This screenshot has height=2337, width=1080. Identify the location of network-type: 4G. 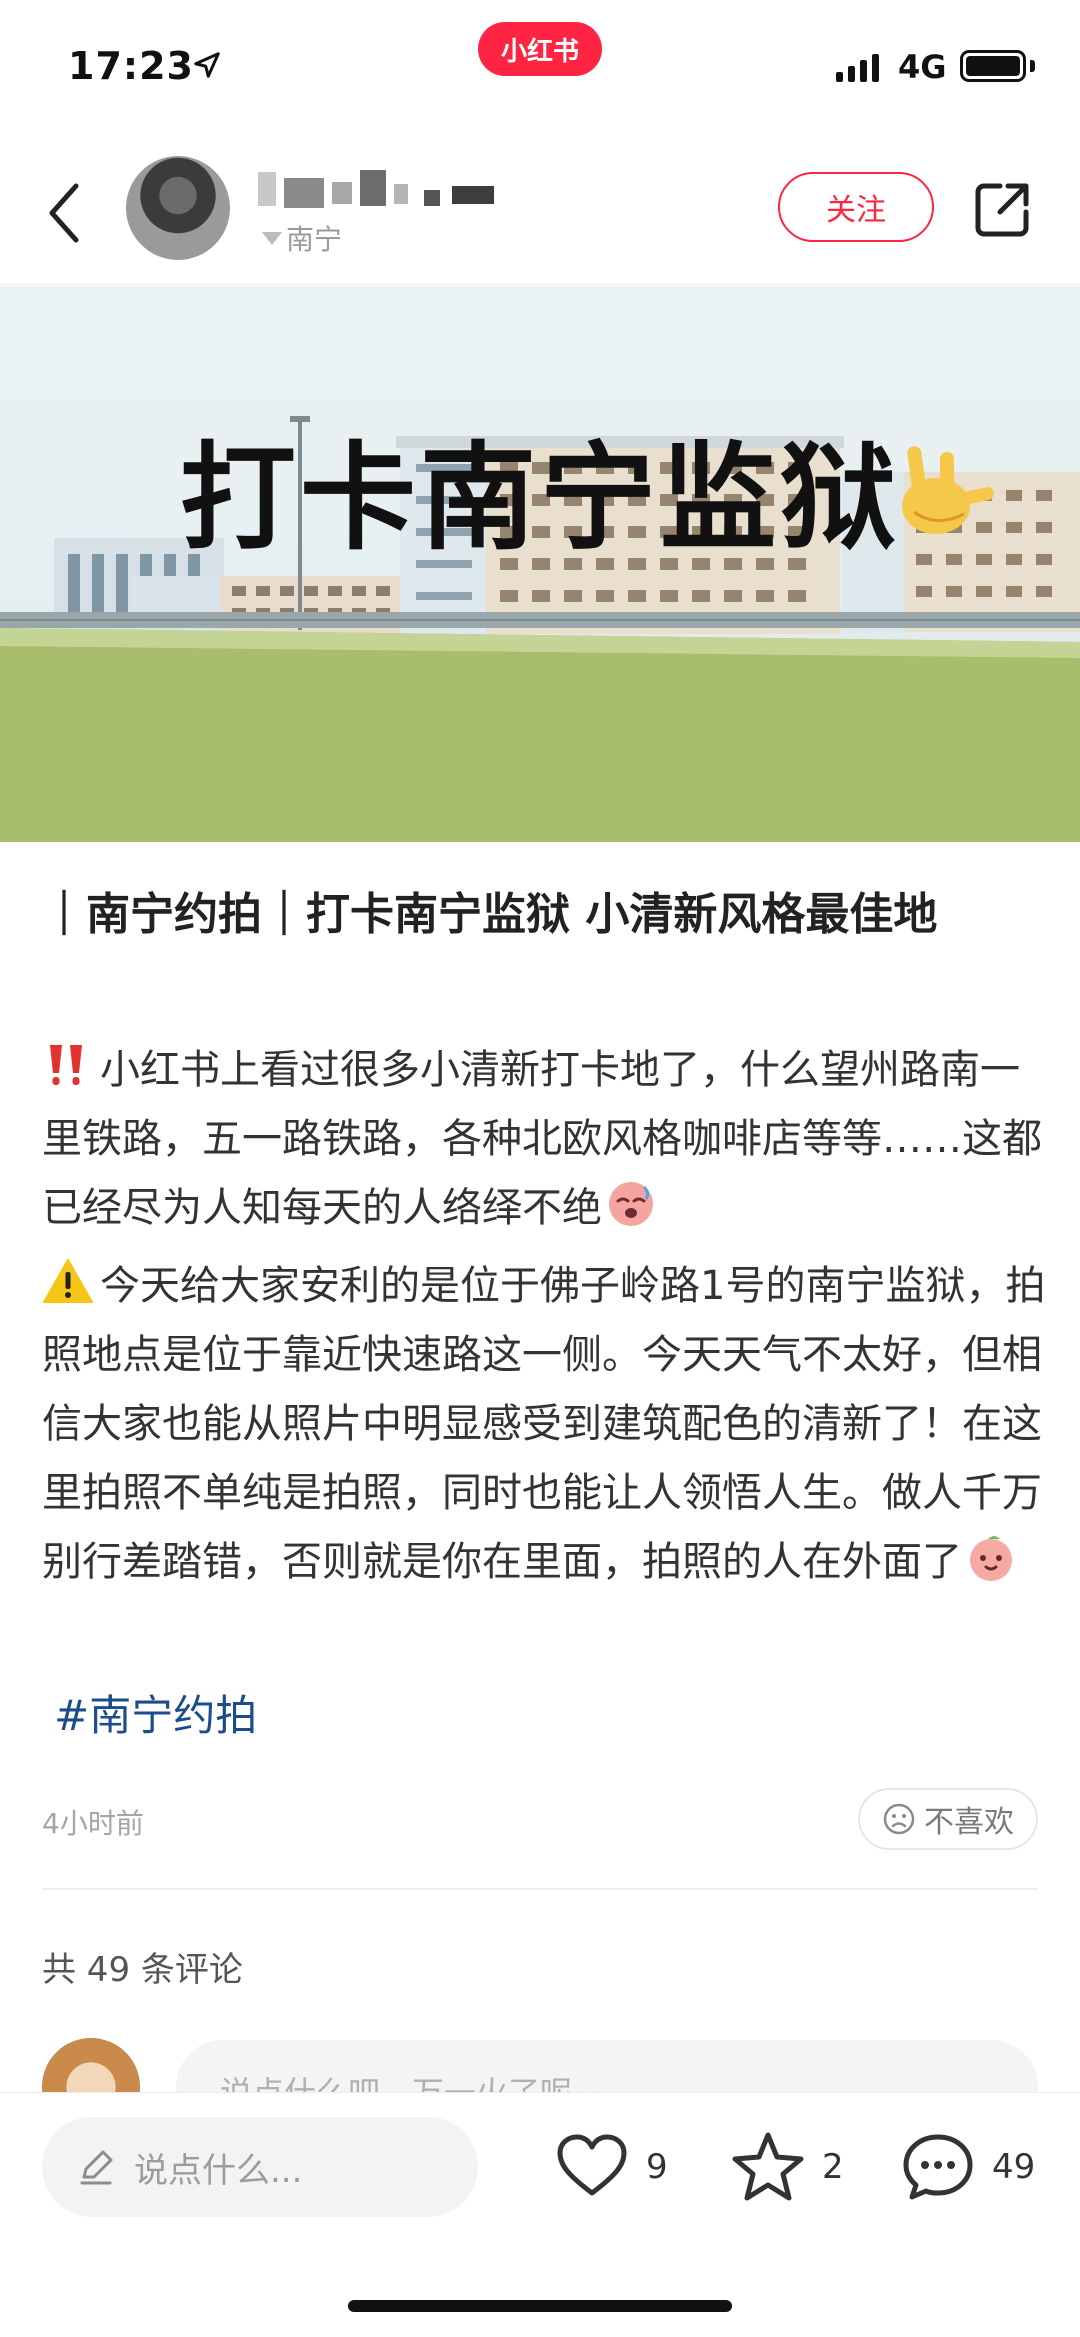
(922, 67).